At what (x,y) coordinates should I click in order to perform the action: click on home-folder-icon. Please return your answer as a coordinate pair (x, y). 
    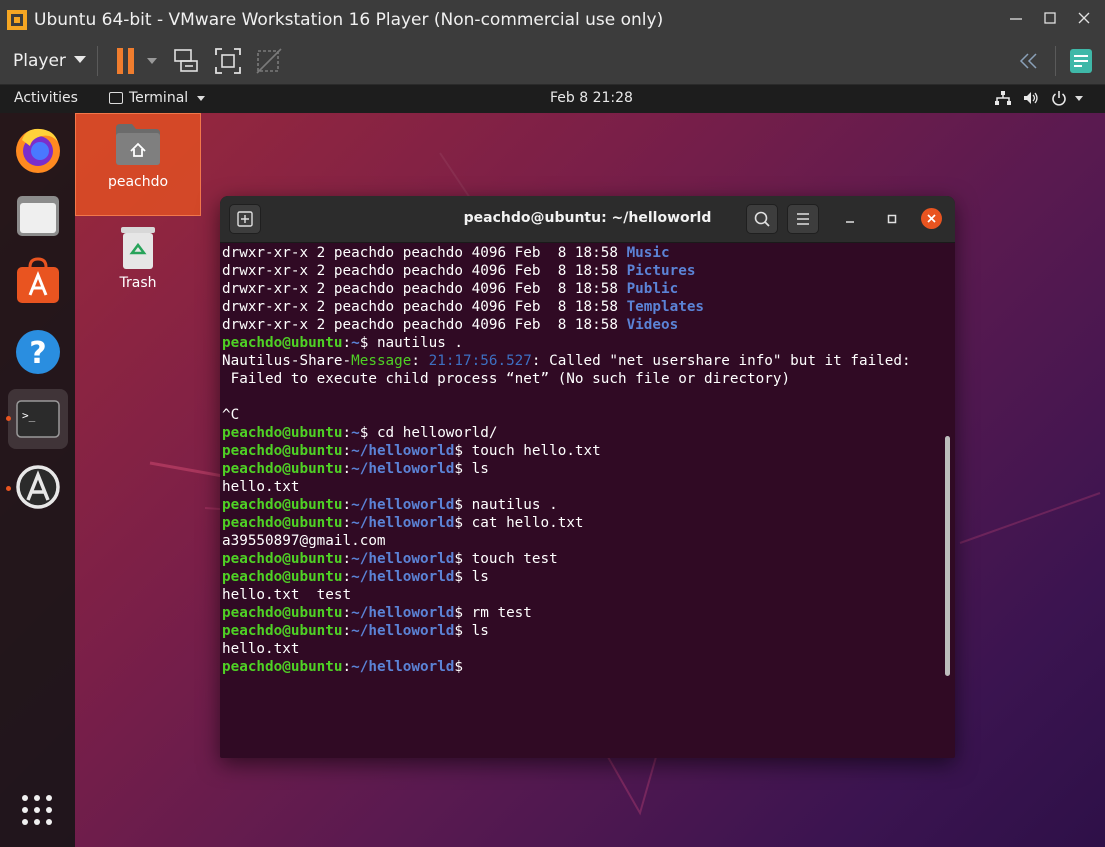
    Looking at the image, I should click on (138, 144).